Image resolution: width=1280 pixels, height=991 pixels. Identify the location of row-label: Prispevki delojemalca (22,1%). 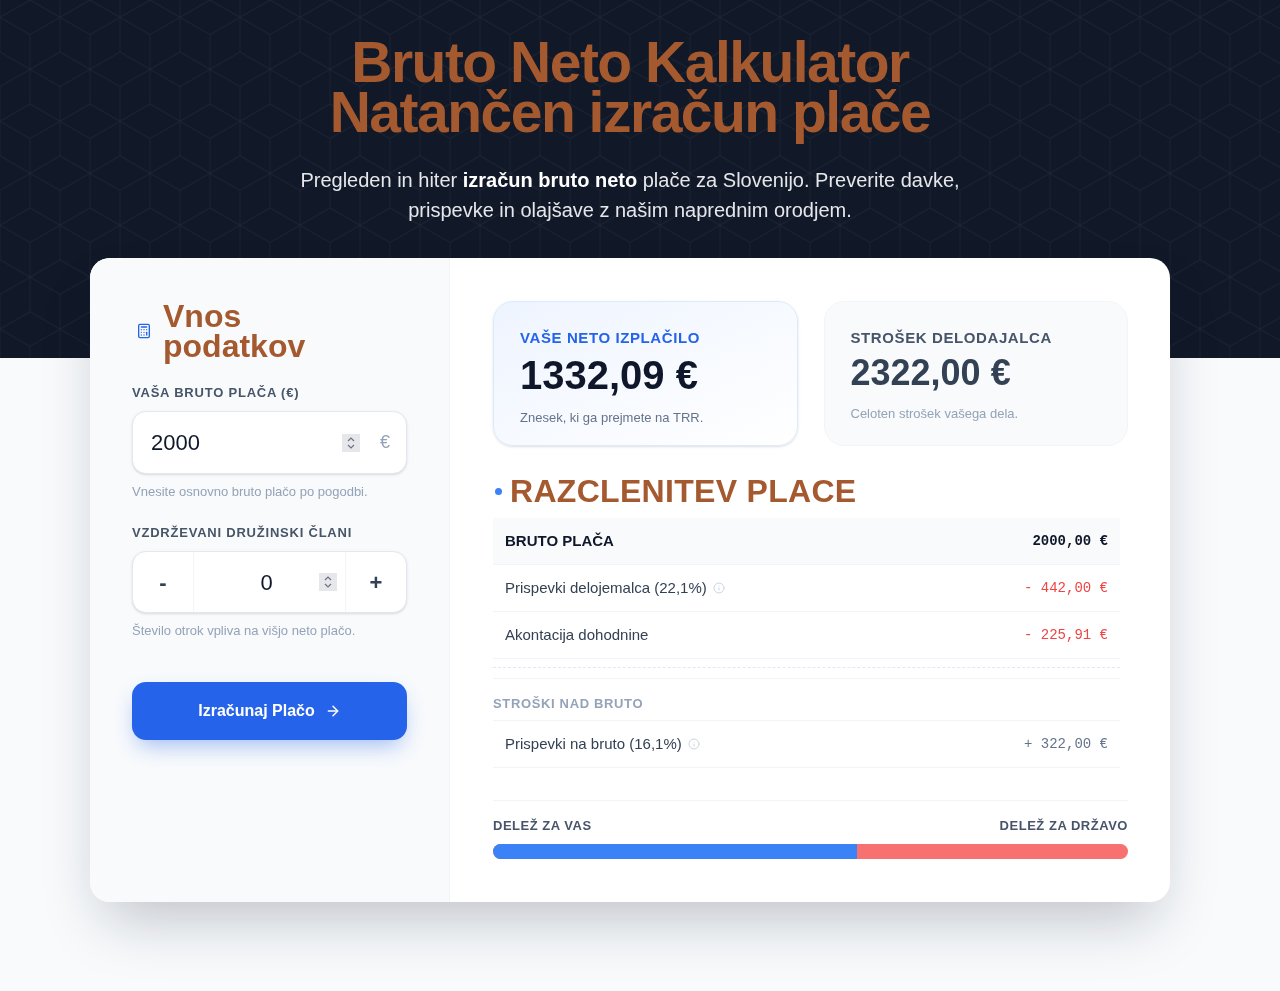
(606, 587).